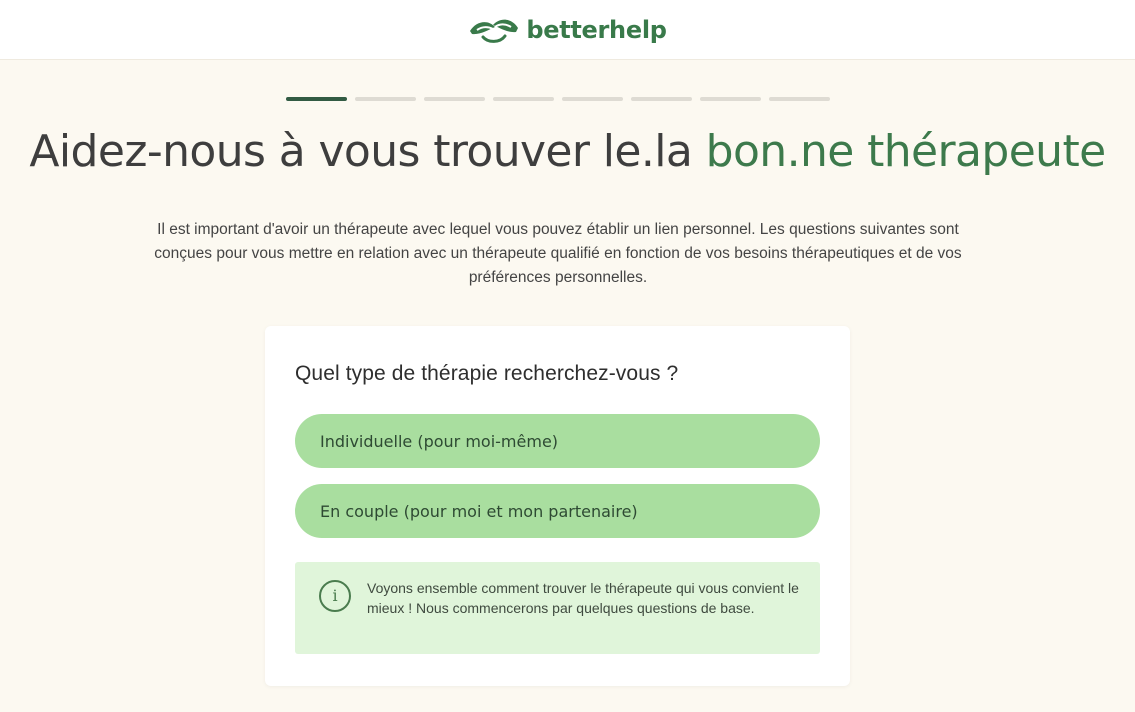 Image resolution: width=1135 pixels, height=712 pixels. Describe the element at coordinates (558, 99) in the screenshot. I see `progress-bar` at that location.